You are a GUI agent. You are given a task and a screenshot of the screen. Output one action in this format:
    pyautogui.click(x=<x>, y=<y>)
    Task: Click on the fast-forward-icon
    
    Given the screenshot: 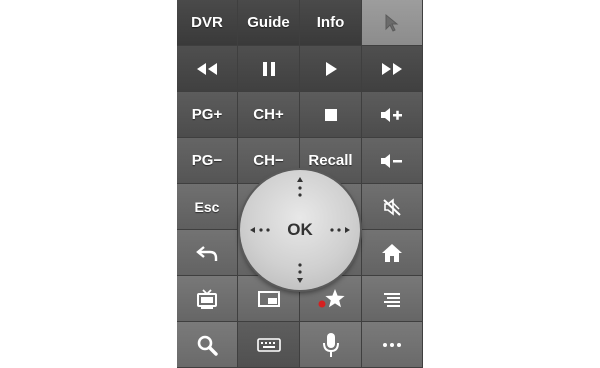 What is the action you would take?
    pyautogui.click(x=392, y=69)
    